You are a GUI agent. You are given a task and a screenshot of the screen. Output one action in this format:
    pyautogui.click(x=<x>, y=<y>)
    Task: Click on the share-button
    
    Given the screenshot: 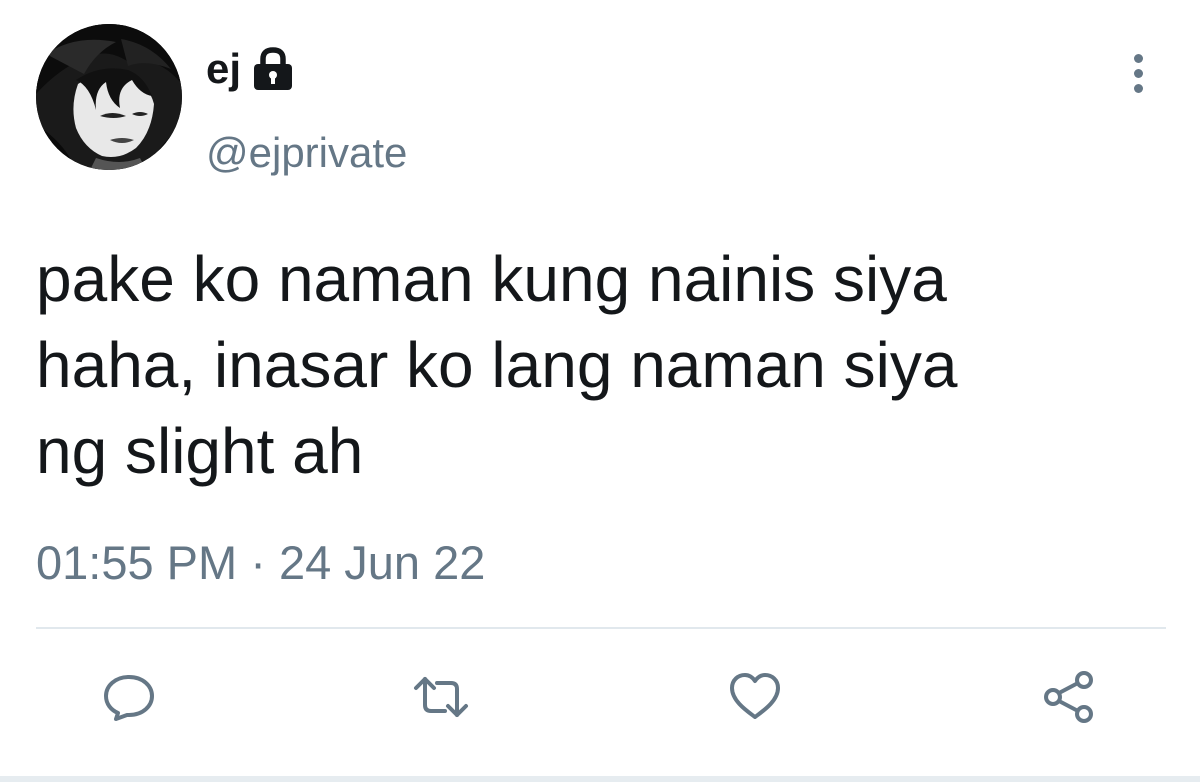 What is the action you would take?
    pyautogui.click(x=1069, y=697)
    